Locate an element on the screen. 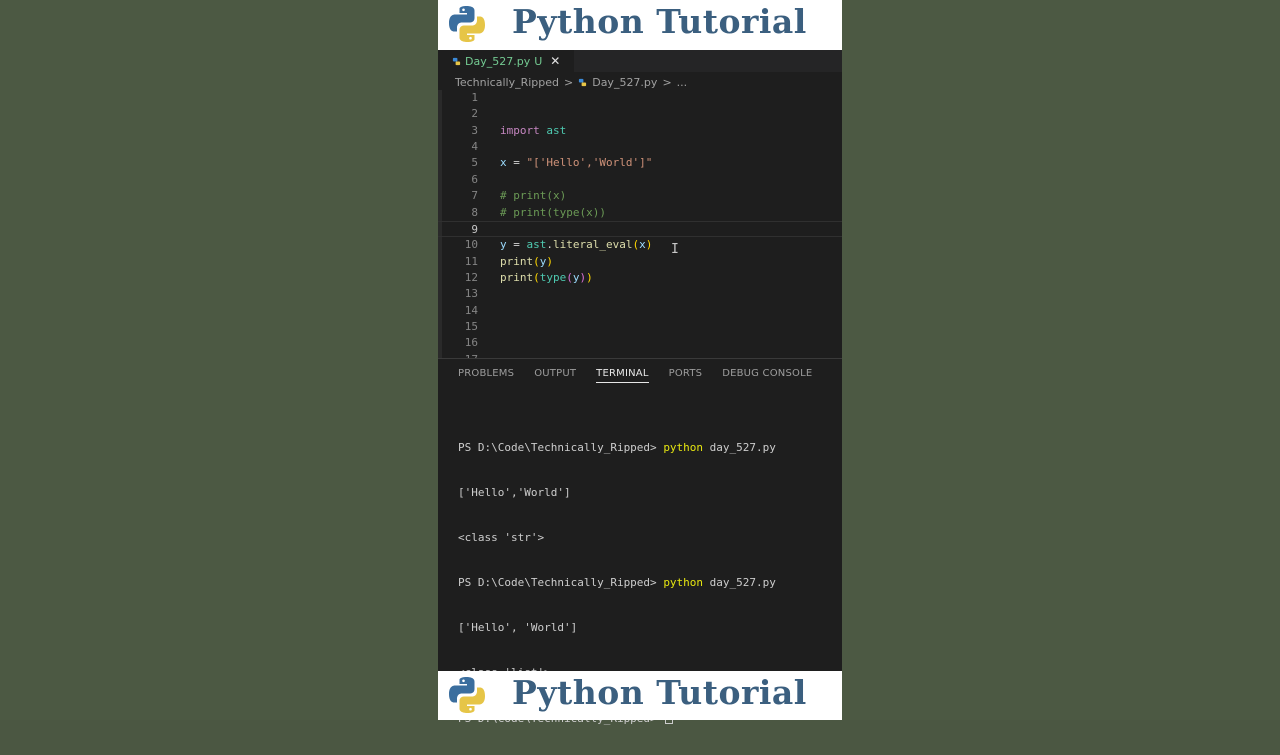 Image resolution: width=1280 pixels, height=755 pixels. code-line: 3 import ast is located at coordinates (519, 130).